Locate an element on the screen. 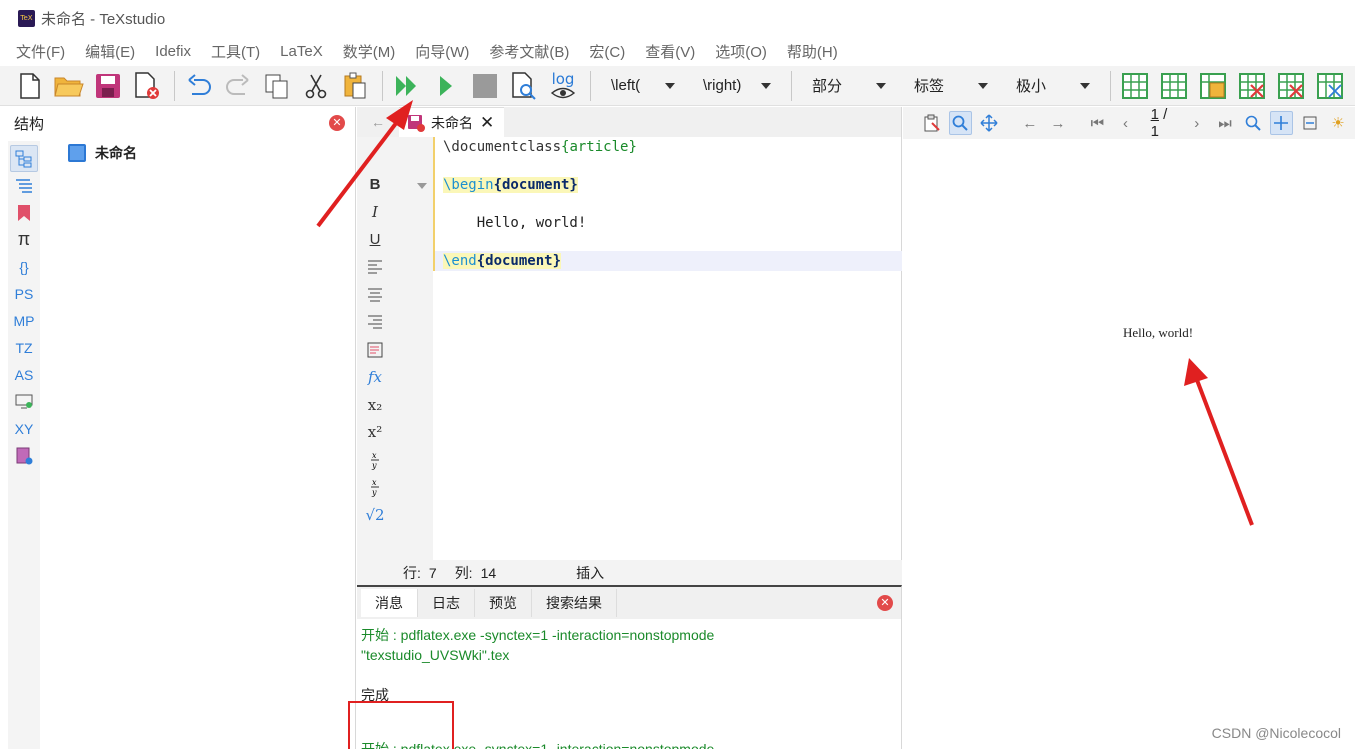 This screenshot has height=749, width=1355. tab-back-arrow-icon: ← is located at coordinates (378, 122).